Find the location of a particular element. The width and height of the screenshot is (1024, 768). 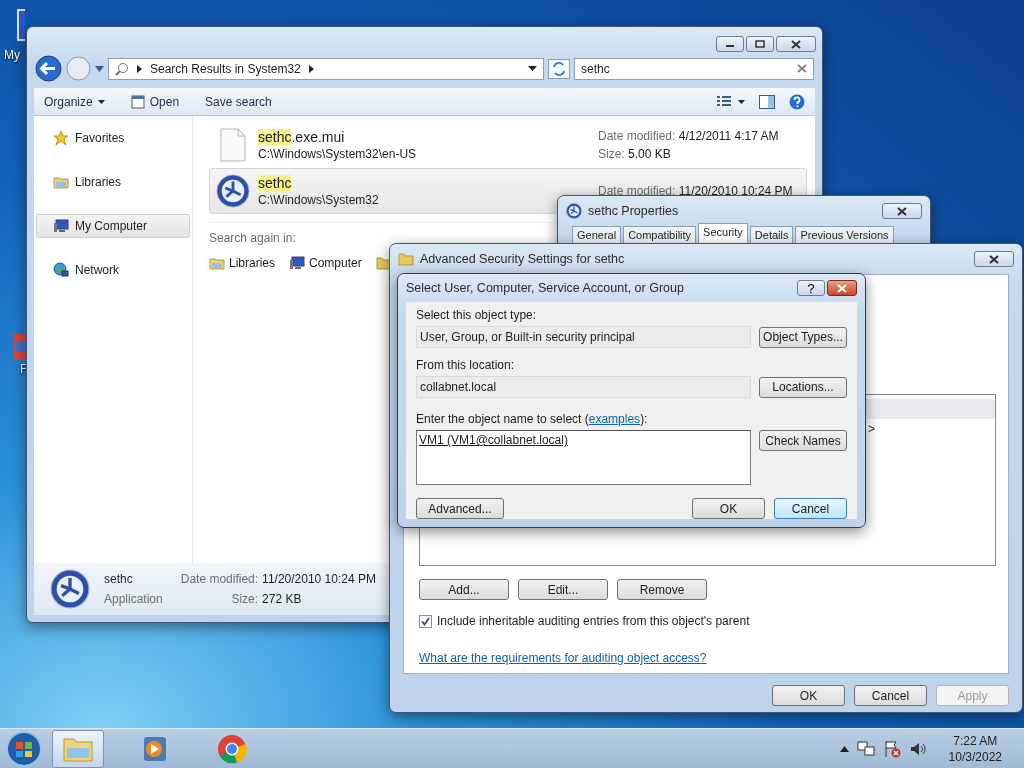

checkbox is located at coordinates (425, 621).